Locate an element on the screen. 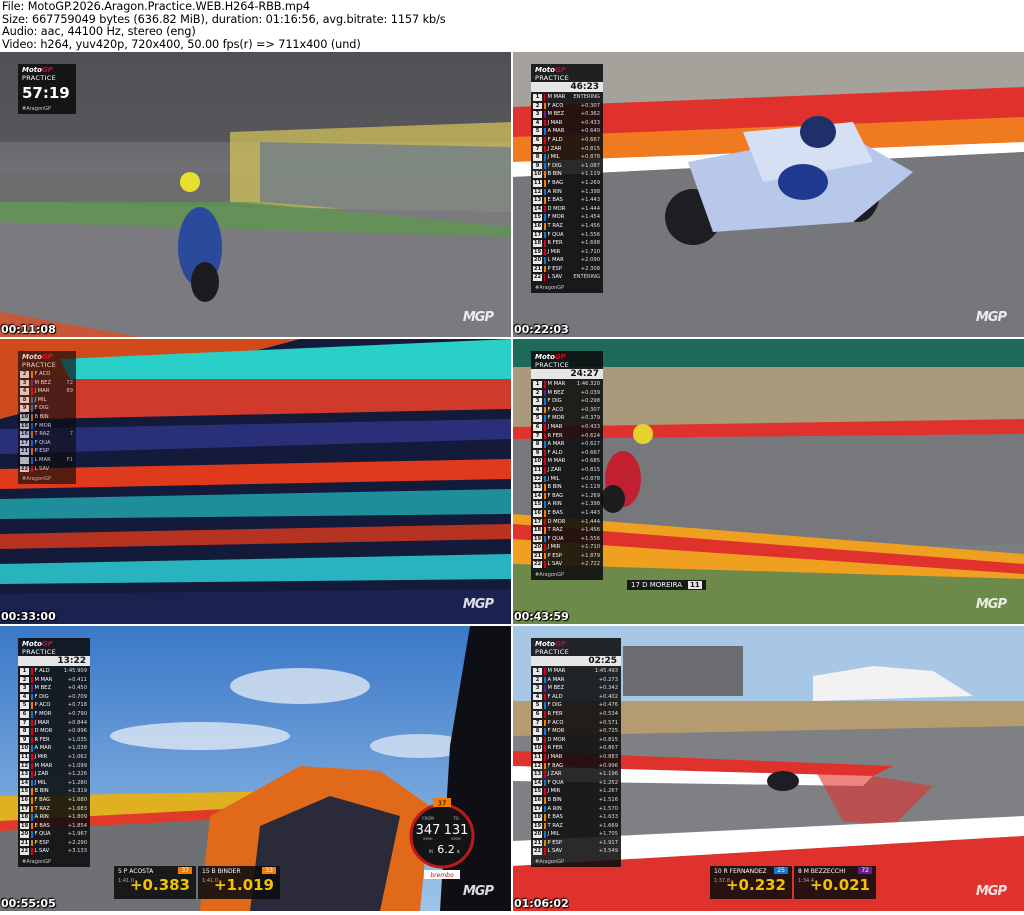 The width and height of the screenshot is (1024, 915). position: 10 is located at coordinates (537, 174).